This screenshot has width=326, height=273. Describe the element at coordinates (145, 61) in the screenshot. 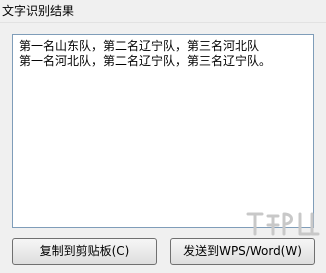

I see `result-line-2: 第一名河北队，第二名辽宁队，第三名辽宁队。` at that location.